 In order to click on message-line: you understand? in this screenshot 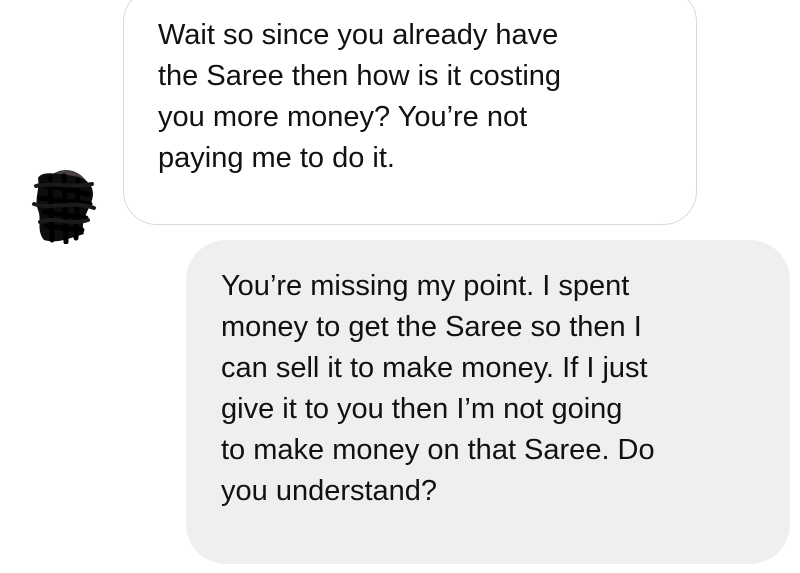, I will do `click(329, 491)`.